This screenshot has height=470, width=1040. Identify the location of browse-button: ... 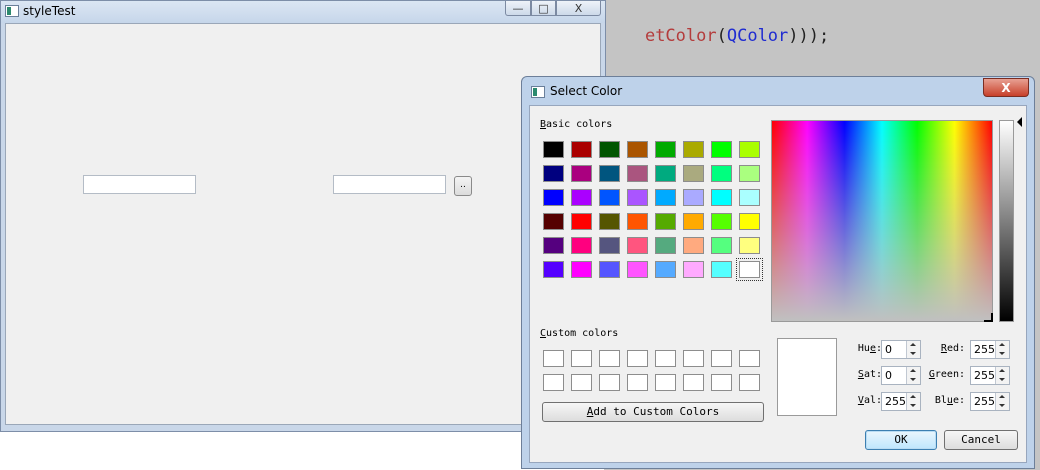
(463, 186).